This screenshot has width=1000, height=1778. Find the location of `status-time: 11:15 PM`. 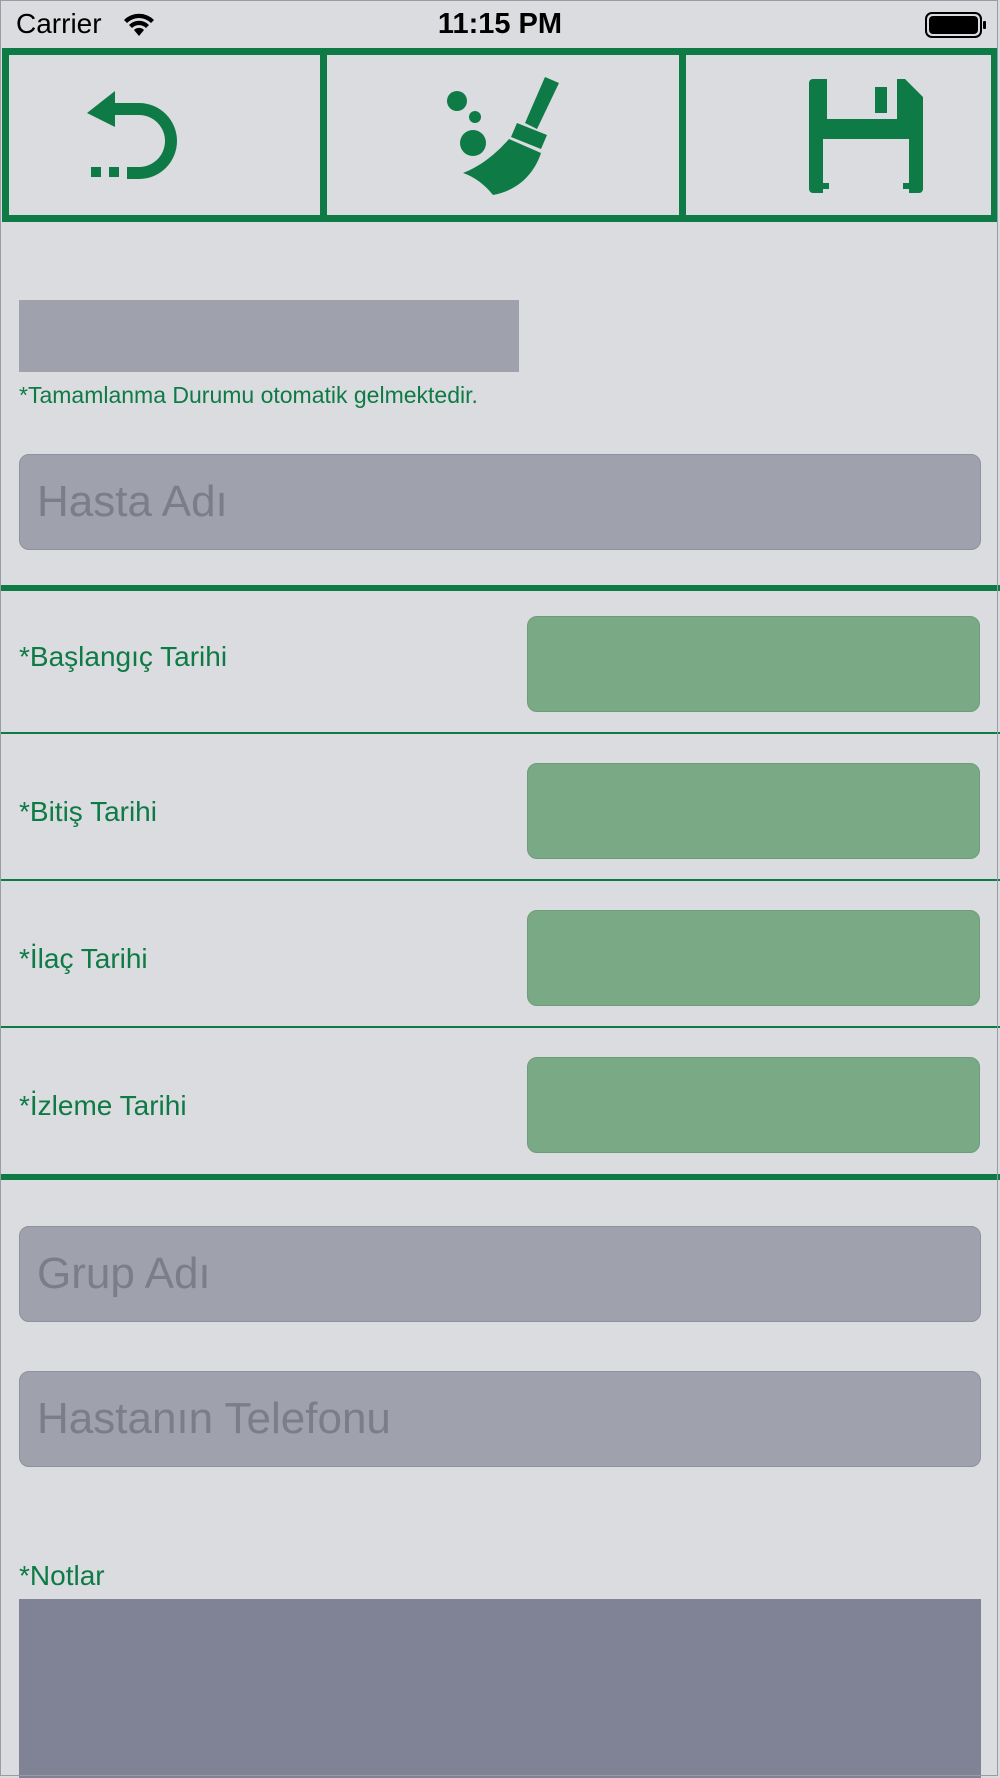

status-time: 11:15 PM is located at coordinates (500, 24).